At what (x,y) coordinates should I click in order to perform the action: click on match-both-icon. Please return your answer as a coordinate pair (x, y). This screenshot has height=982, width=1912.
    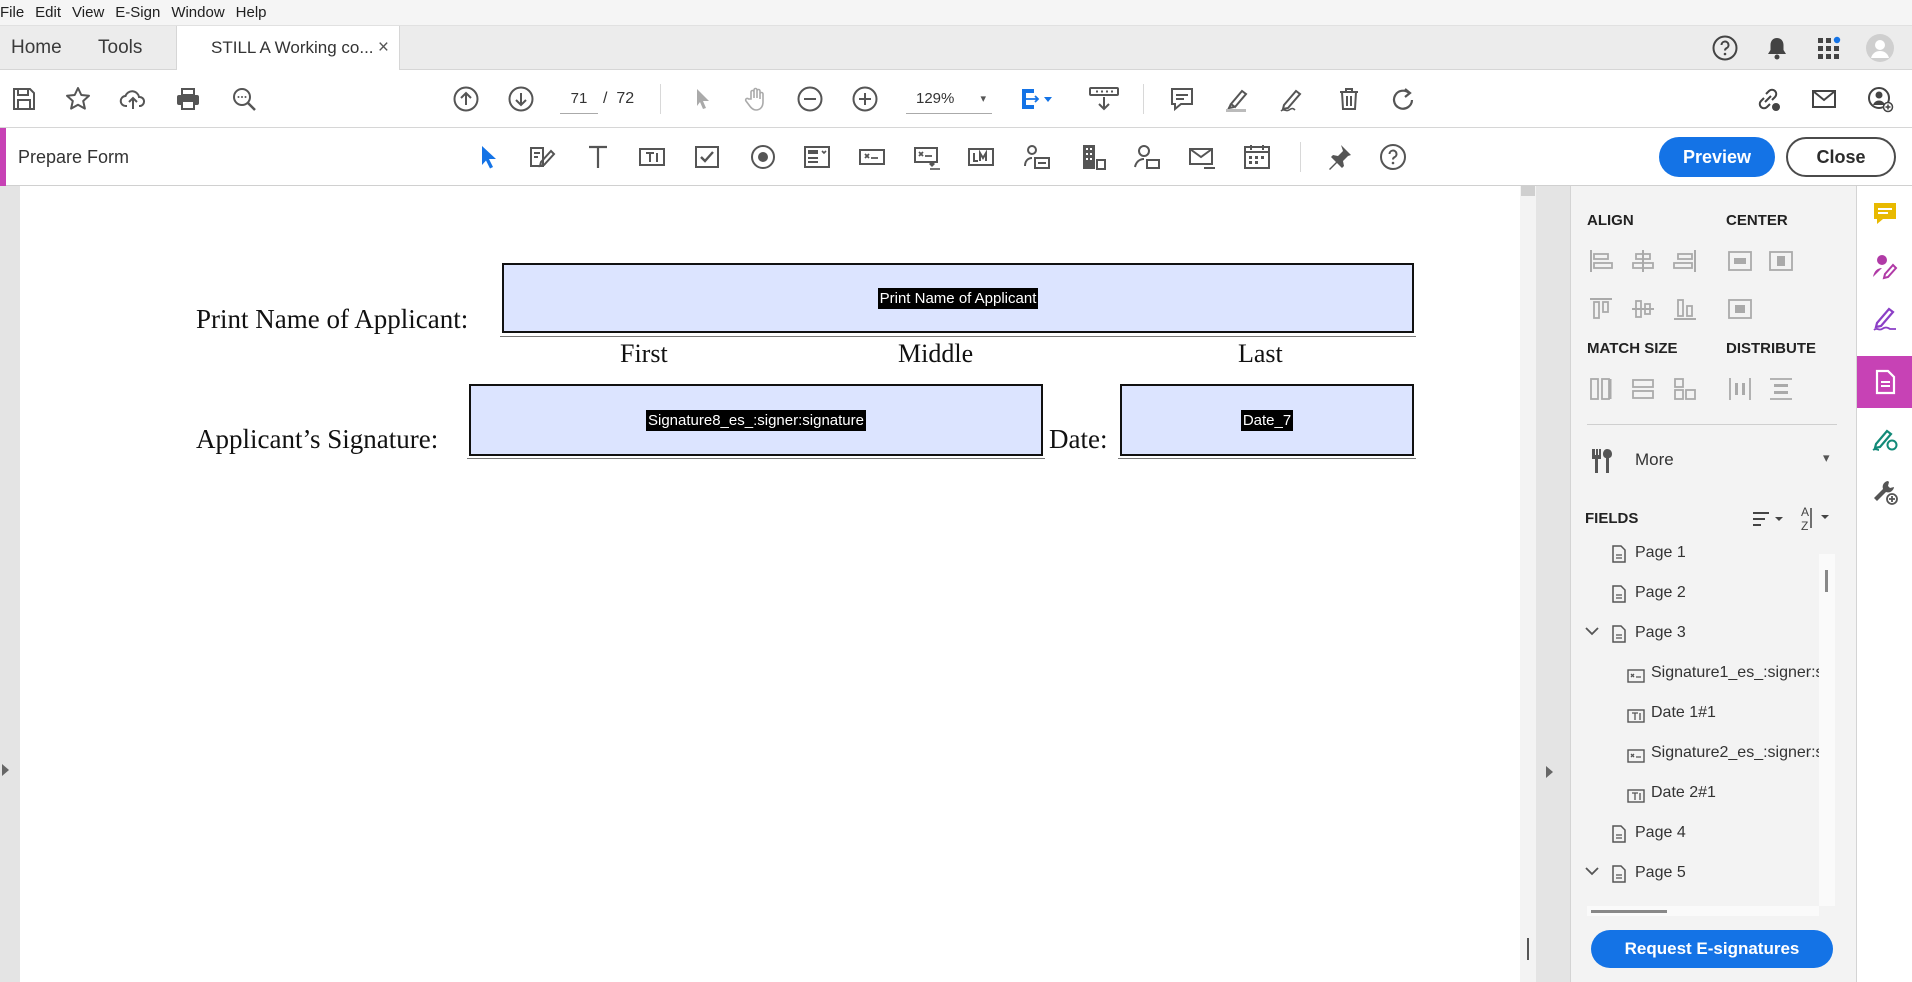
    Looking at the image, I should click on (1685, 389).